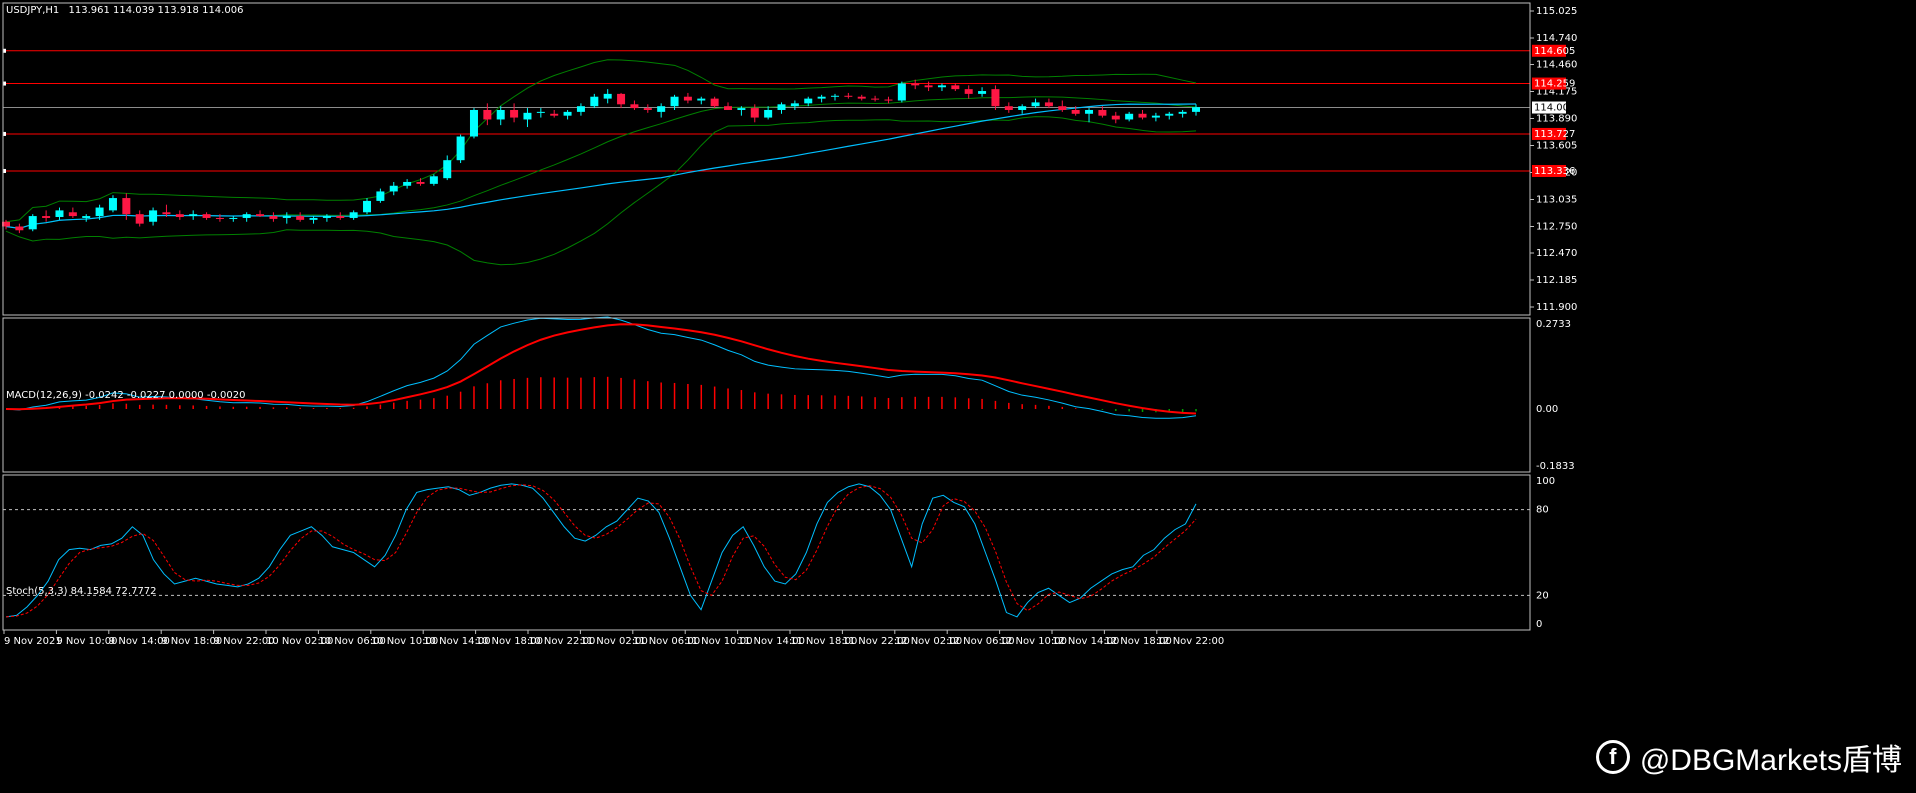  Describe the element at coordinates (1556, 146) in the screenshot. I see `price-tick-label: 113.605` at that location.